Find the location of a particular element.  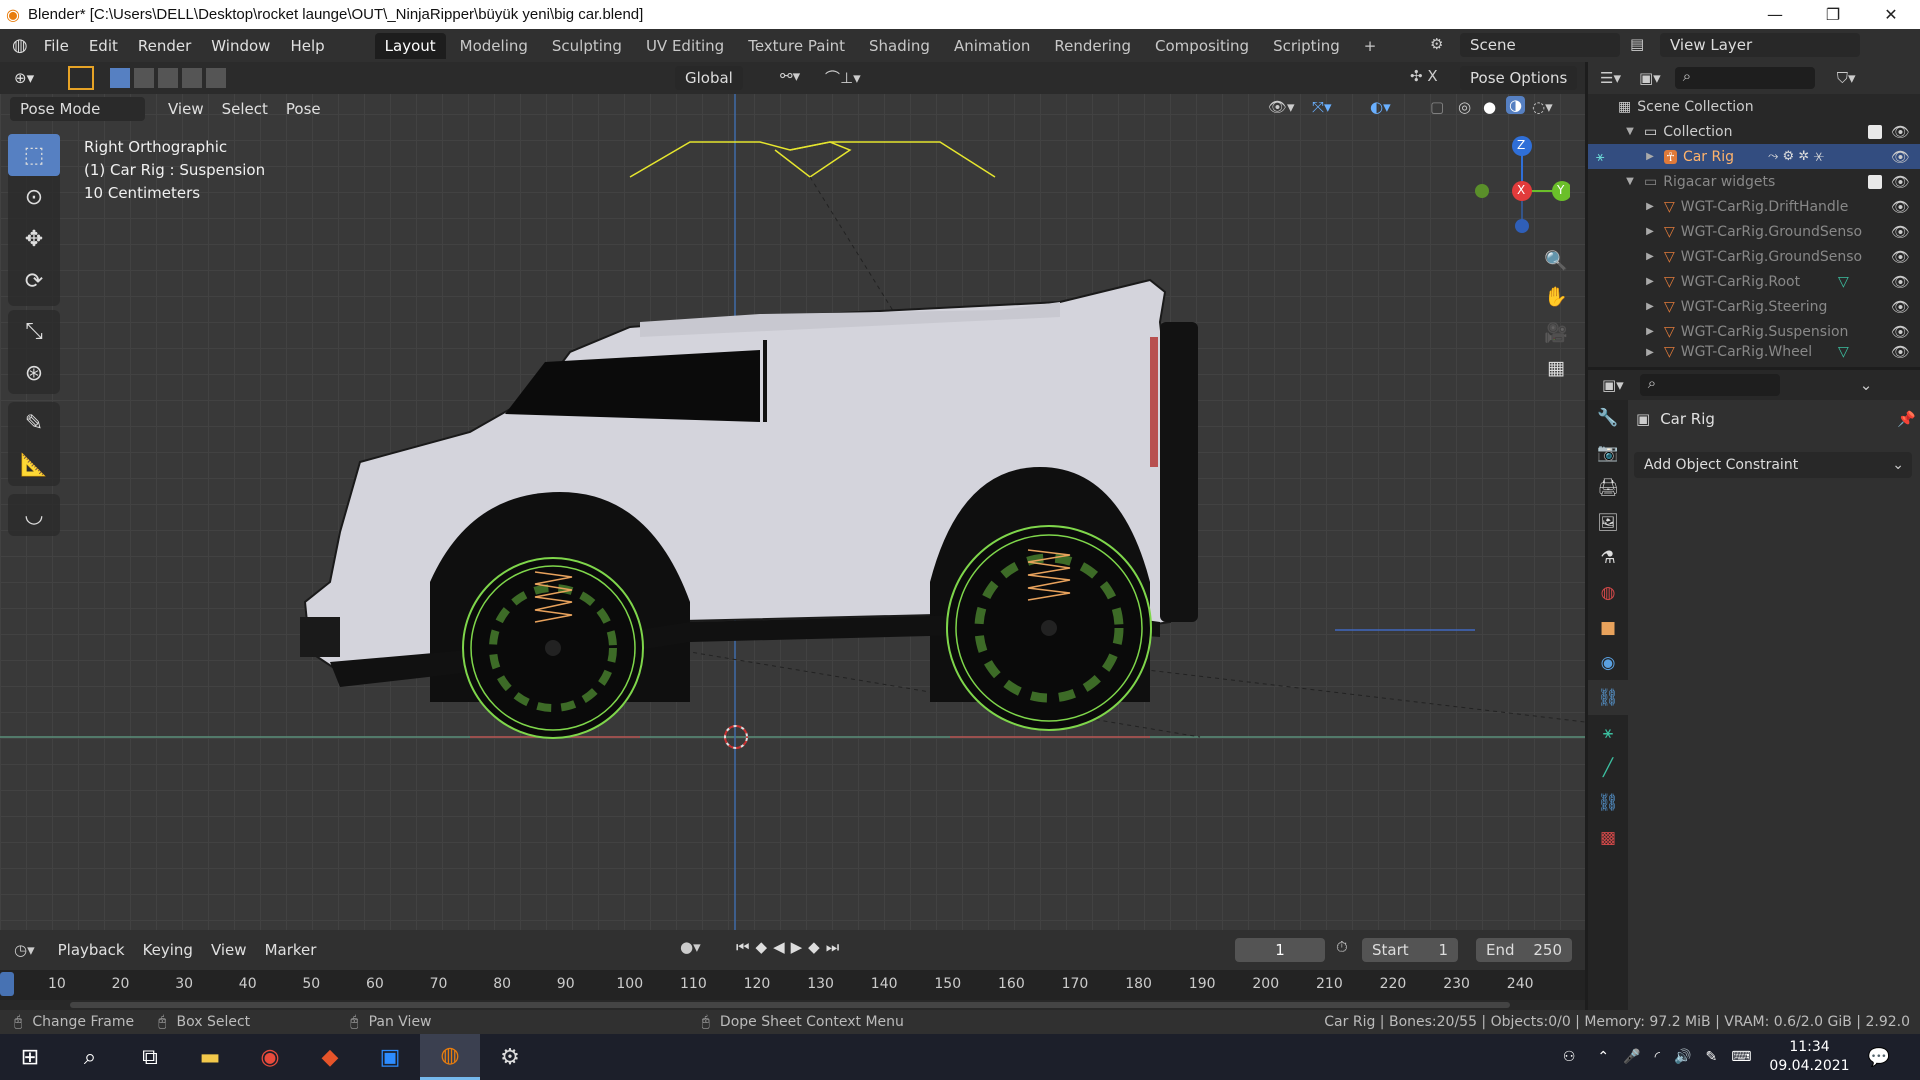

end-frame-field: End 250 is located at coordinates (1524, 950).